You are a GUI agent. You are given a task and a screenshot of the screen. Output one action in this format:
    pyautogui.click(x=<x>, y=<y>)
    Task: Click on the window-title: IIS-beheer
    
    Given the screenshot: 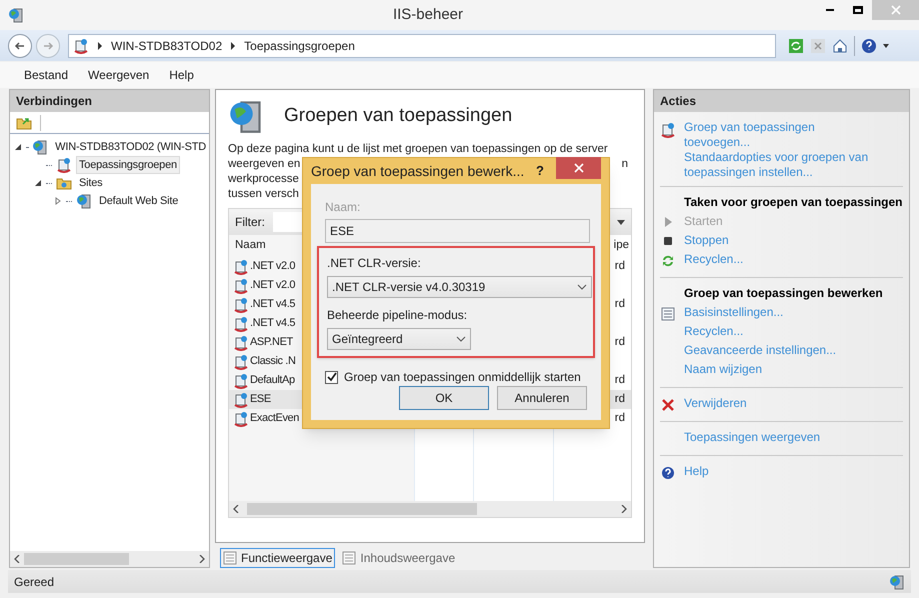 What is the action you would take?
    pyautogui.click(x=428, y=14)
    